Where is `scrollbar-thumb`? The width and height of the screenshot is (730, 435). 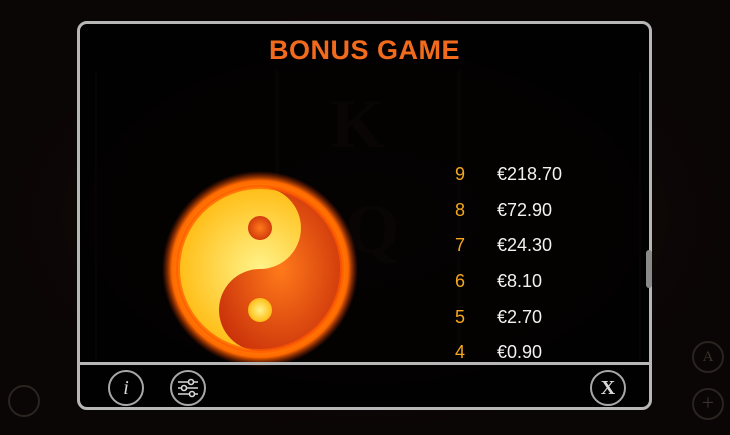 scrollbar-thumb is located at coordinates (649, 269).